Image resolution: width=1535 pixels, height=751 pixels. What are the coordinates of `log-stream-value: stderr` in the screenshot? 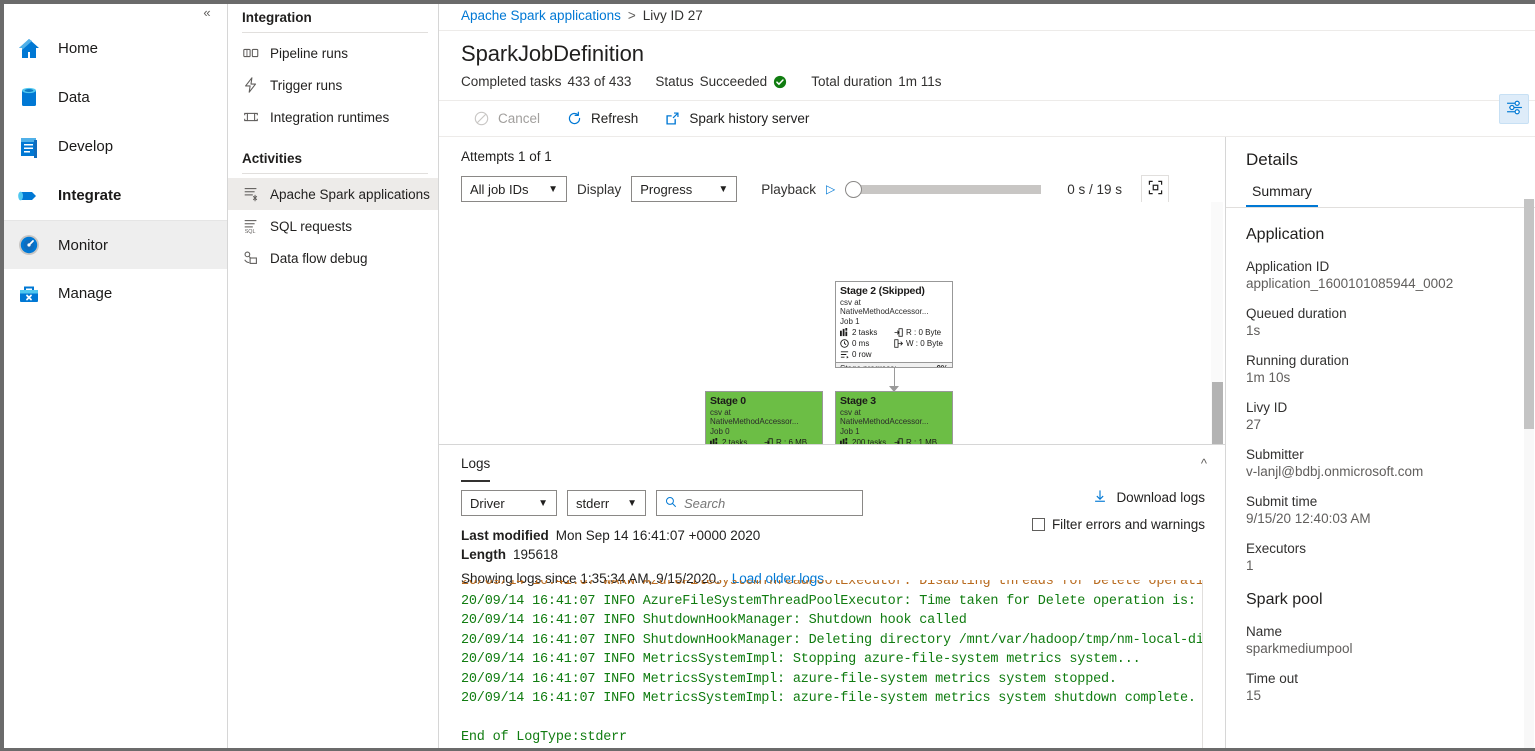 It's located at (593, 503).